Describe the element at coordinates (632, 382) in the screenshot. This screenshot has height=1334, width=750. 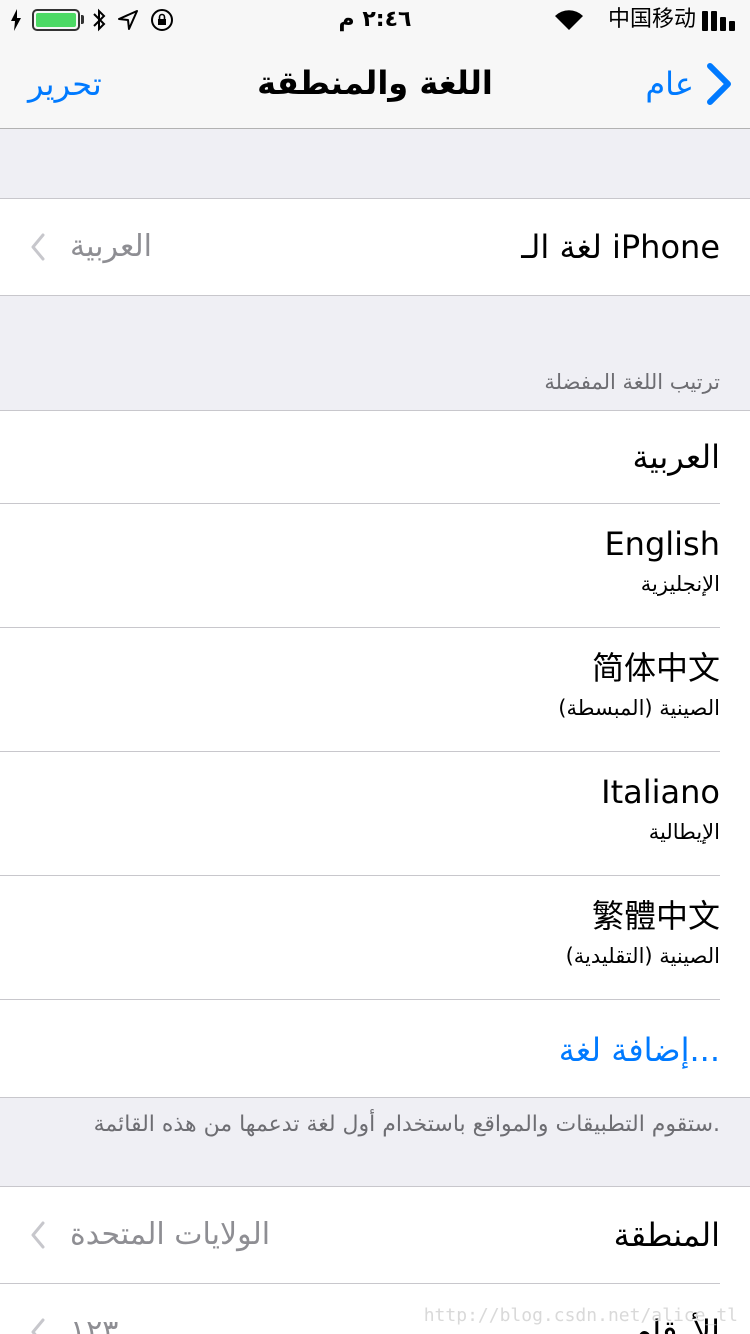
I see `preferred-language-header: ترتيب اللغة المفضلة` at that location.